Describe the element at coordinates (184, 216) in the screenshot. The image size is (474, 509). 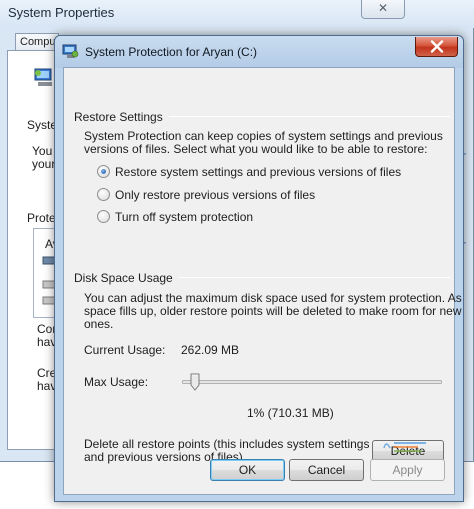
I see `radio-label: Turn off system protection` at that location.